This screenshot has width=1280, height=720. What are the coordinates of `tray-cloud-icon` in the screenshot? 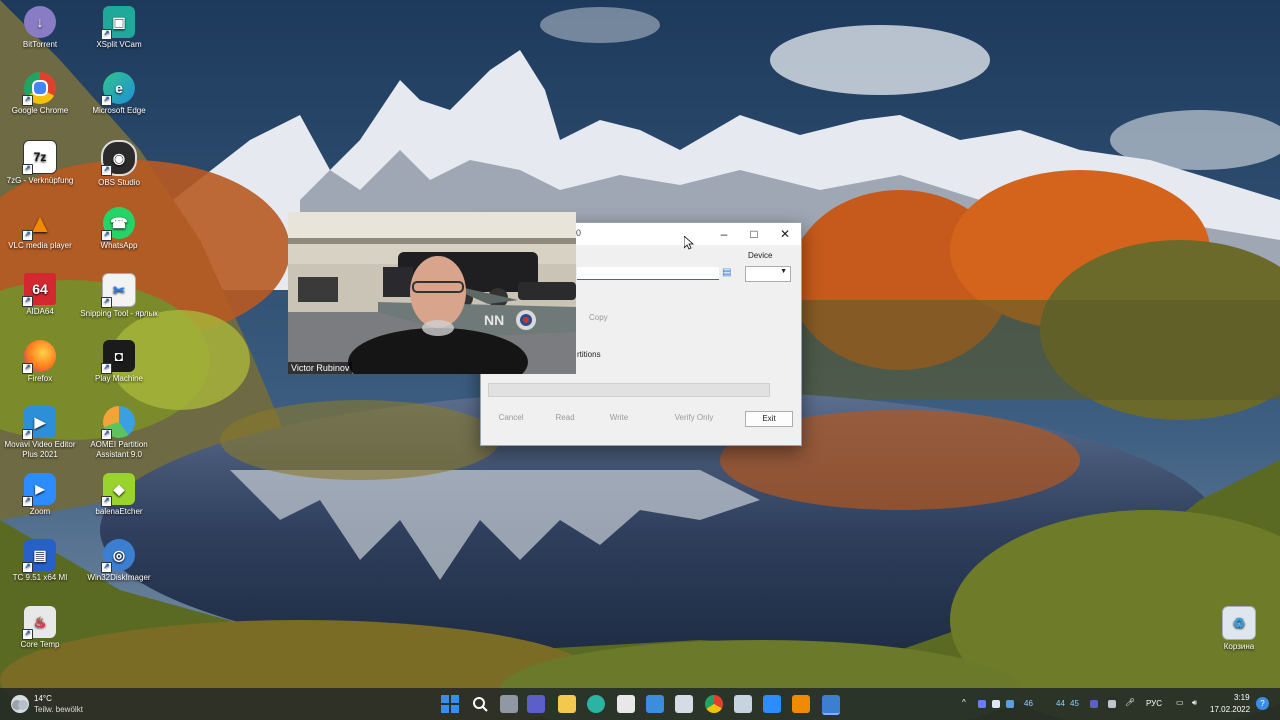 It's located at (996, 704).